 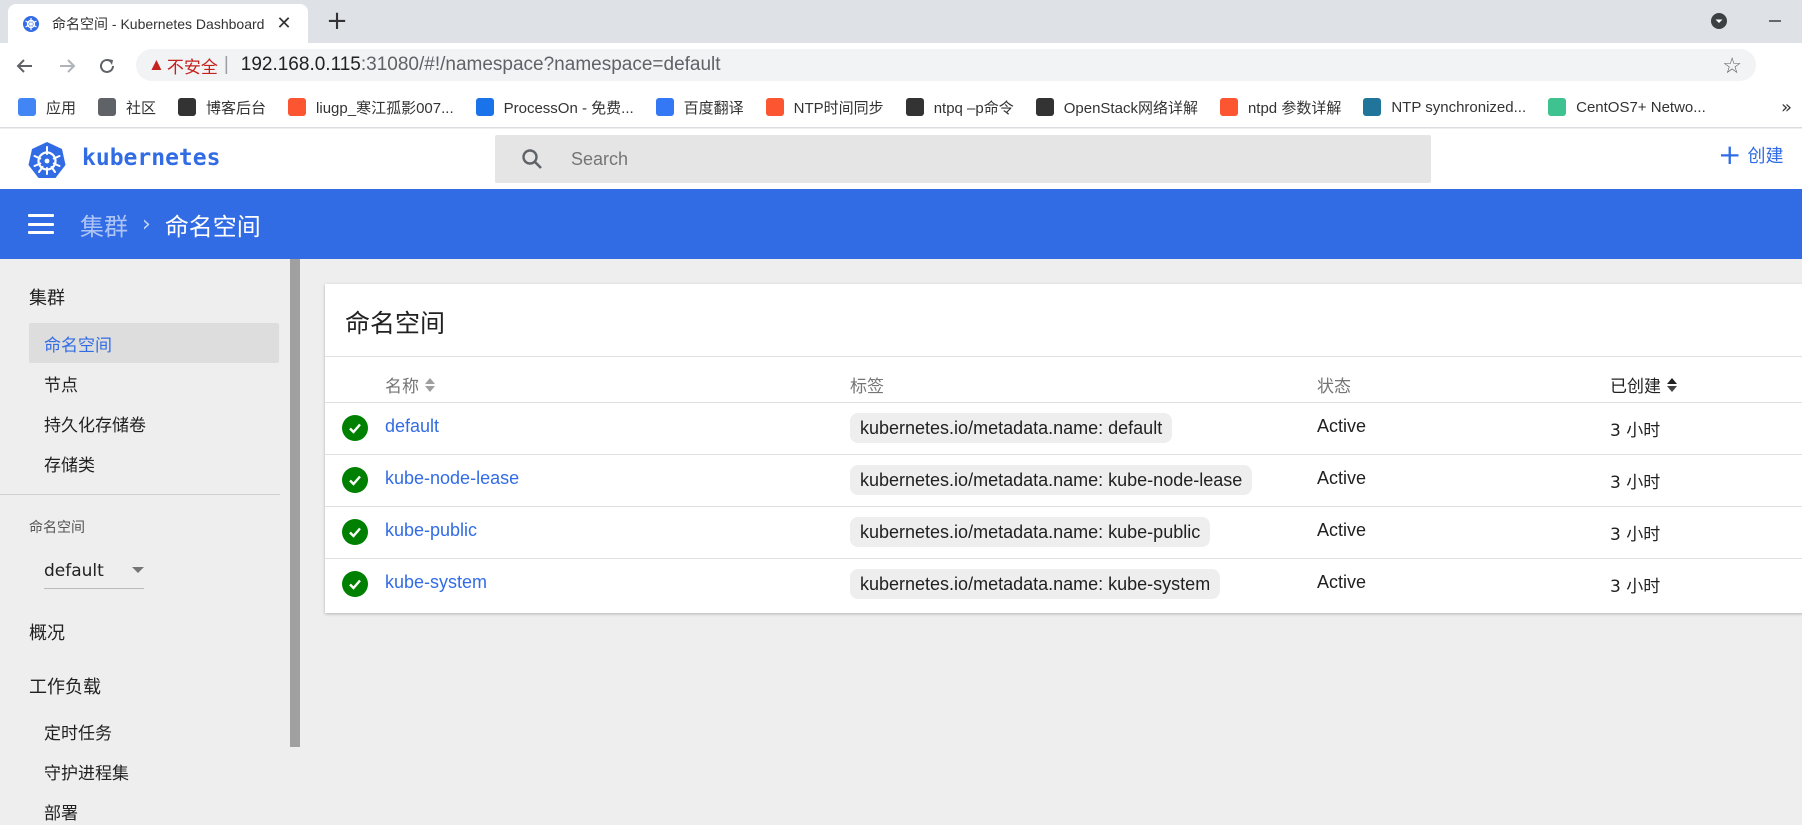 What do you see at coordinates (146, 224) in the screenshot?
I see `chevron-right-icon: ›` at bounding box center [146, 224].